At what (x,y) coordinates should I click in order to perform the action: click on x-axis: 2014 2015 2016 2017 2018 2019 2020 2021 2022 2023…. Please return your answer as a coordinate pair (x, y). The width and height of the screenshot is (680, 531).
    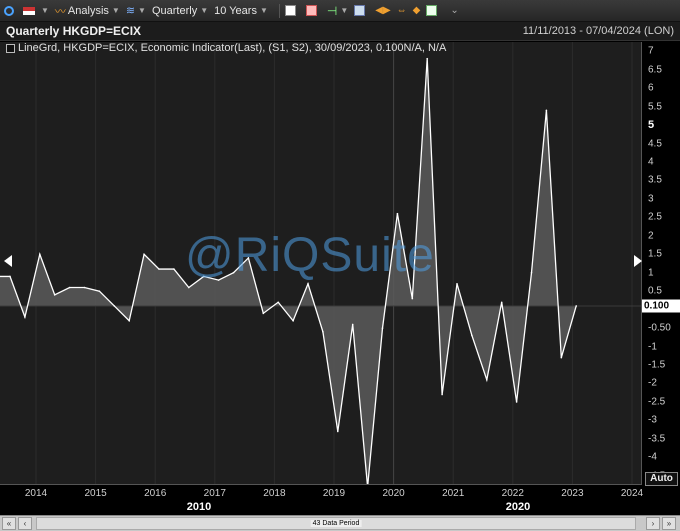
    Looking at the image, I should click on (321, 500).